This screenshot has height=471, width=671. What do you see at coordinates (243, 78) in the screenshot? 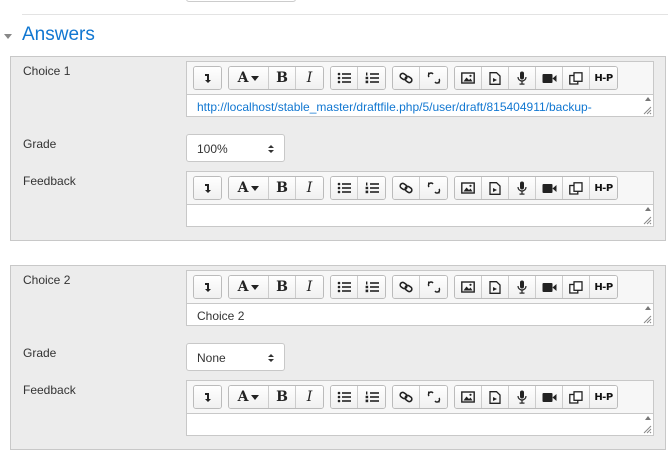
I see `font-glyph: A` at bounding box center [243, 78].